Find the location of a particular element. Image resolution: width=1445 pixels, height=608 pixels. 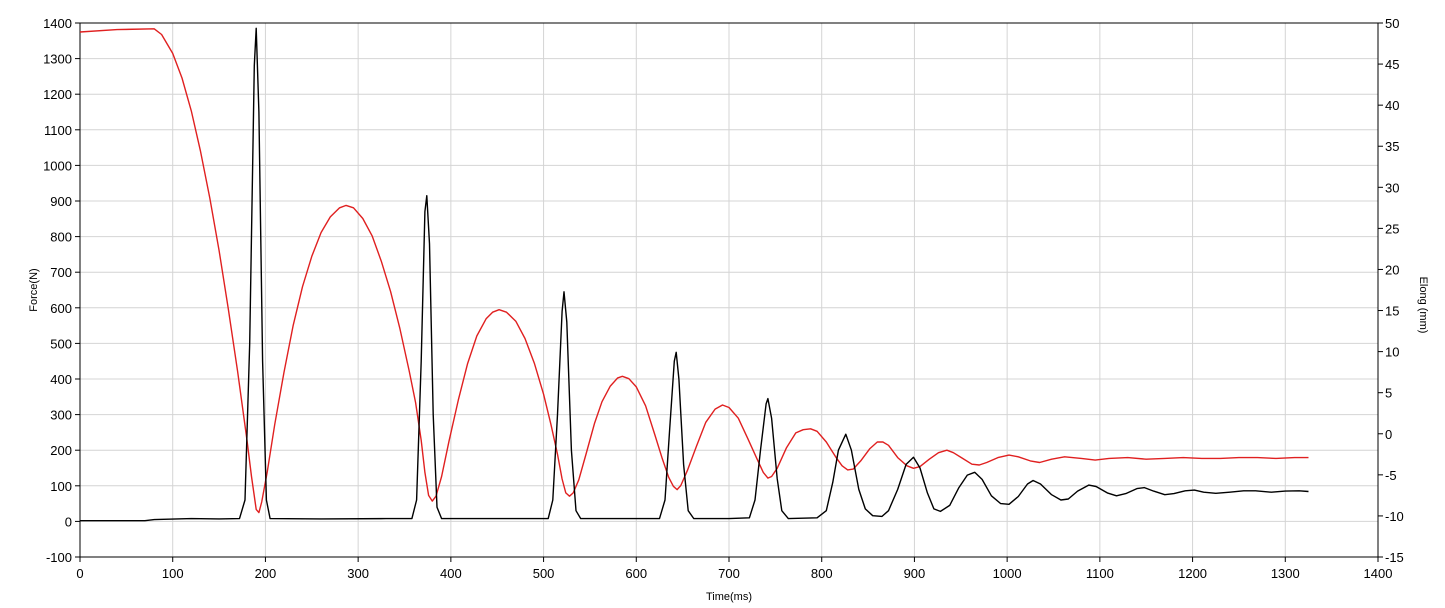

left-y-tick-label: 100 is located at coordinates (61, 486).